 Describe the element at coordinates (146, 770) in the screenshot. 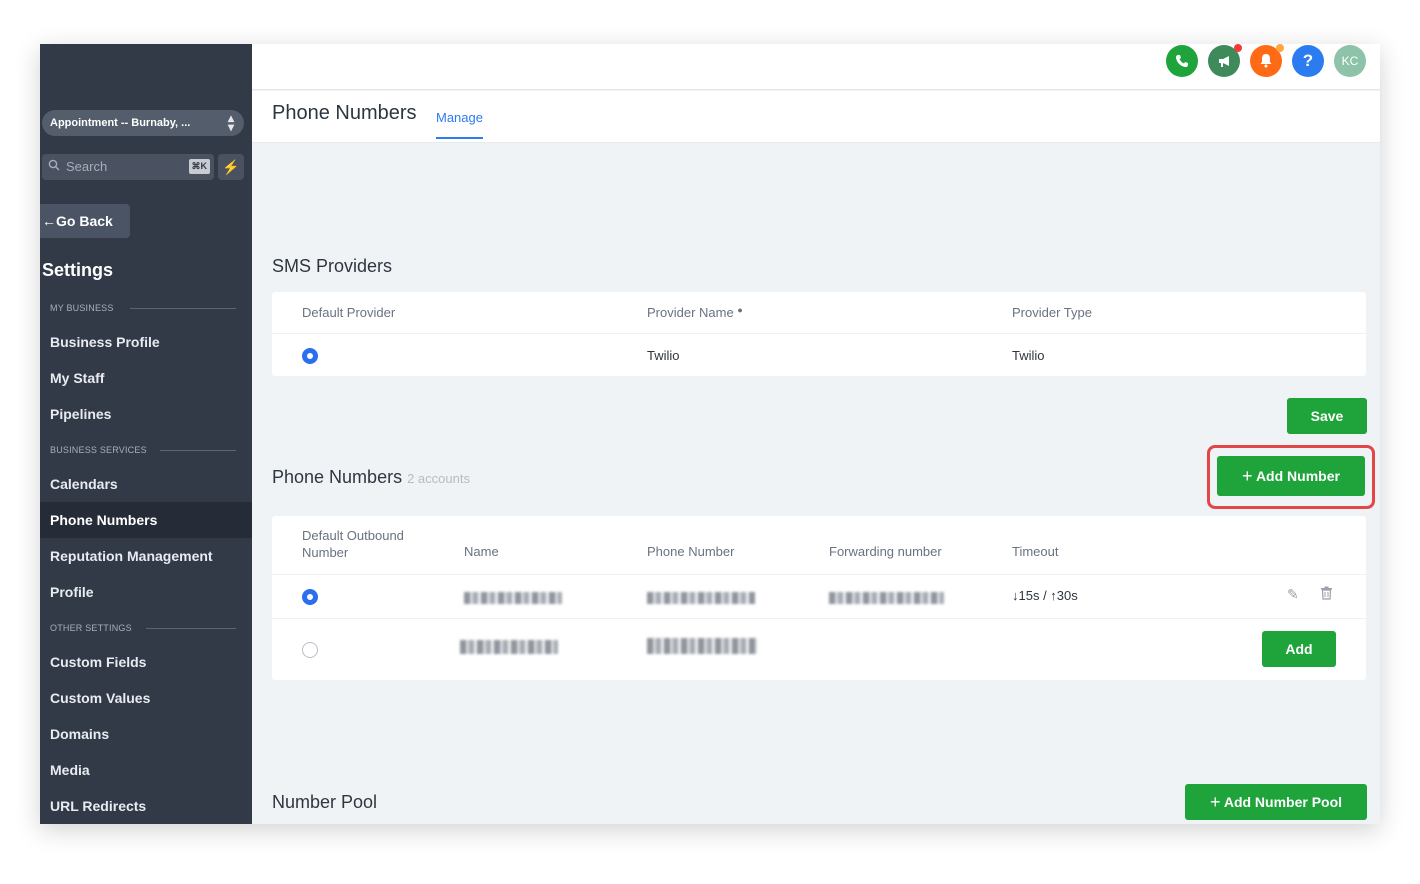

I see `sidebar-item-media: Media` at that location.